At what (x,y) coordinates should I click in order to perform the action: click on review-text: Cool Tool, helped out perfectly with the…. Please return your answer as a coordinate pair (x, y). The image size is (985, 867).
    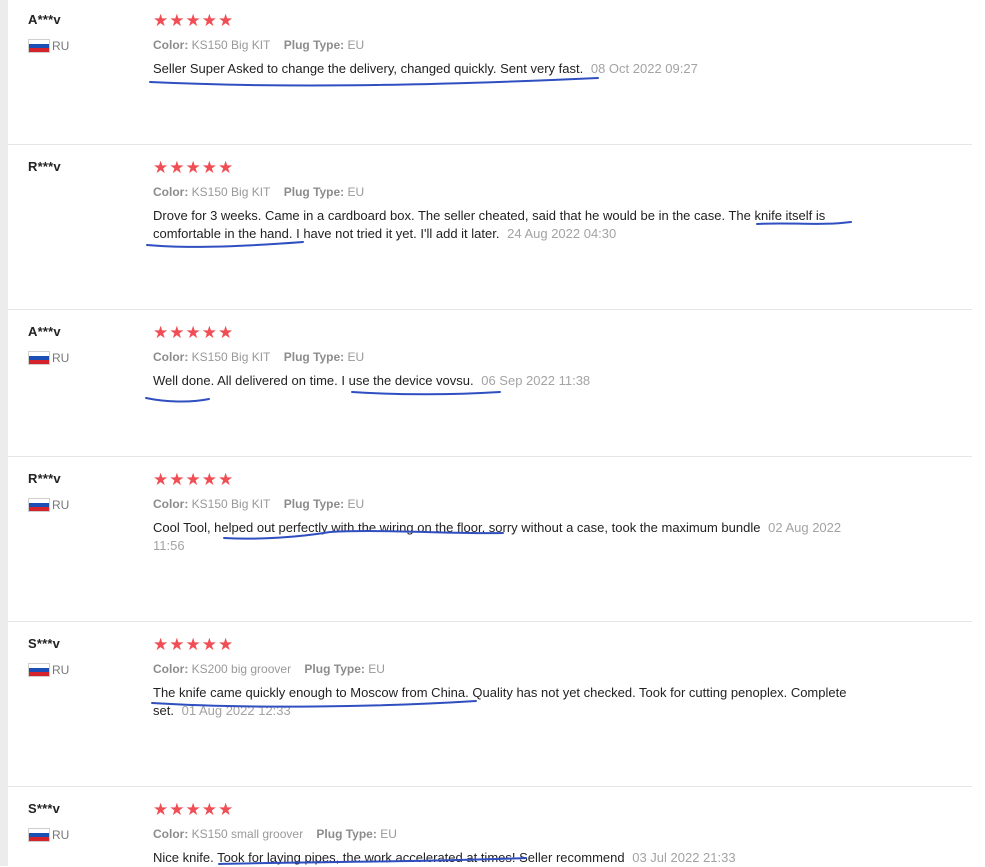
    Looking at the image, I should click on (505, 537).